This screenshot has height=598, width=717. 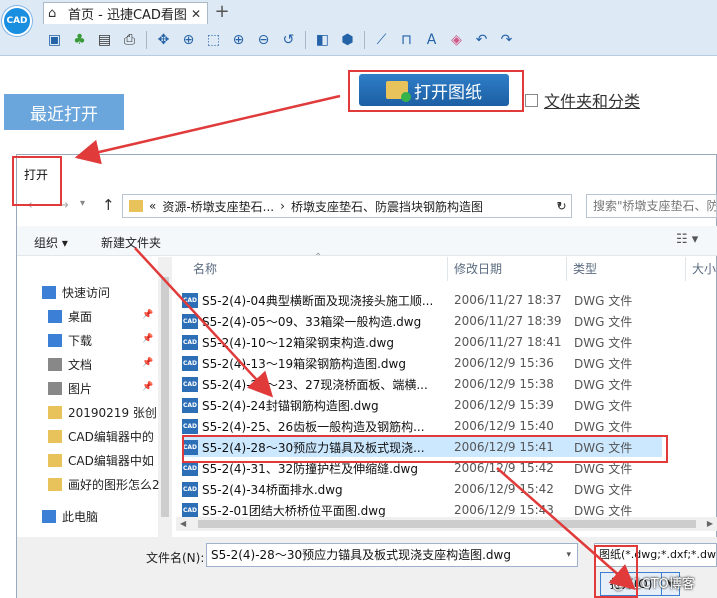 I want to click on tab-home: ⌂ 首页 - 迅捷CAD看图 ✕, so click(x=125, y=13).